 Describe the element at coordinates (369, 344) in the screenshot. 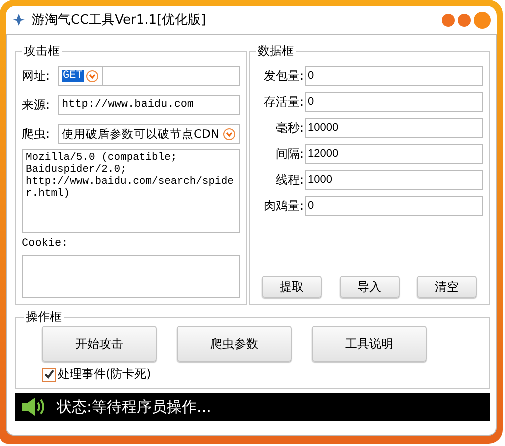

I see `action-button: 工具说明` at that location.